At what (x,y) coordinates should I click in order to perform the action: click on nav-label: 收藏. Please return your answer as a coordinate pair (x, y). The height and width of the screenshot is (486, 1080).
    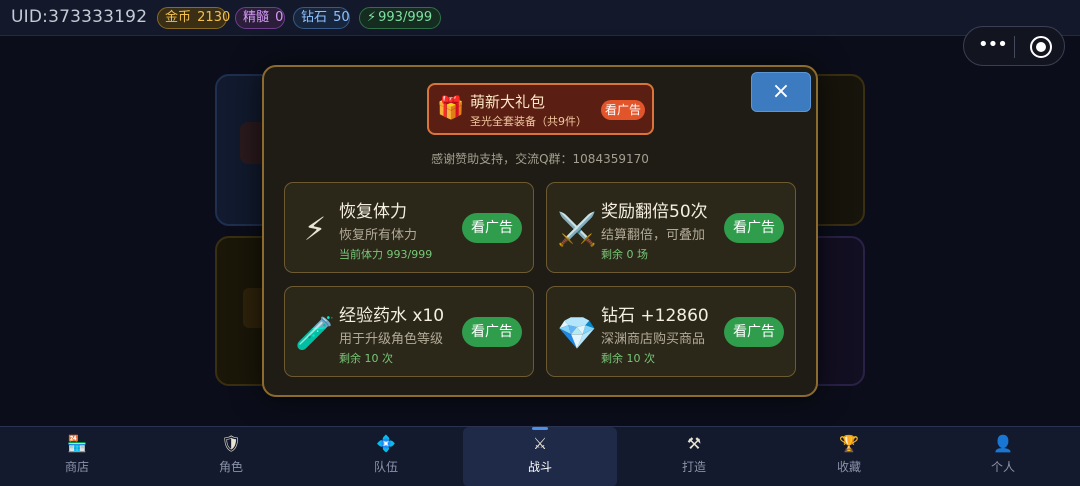
    Looking at the image, I should click on (848, 467).